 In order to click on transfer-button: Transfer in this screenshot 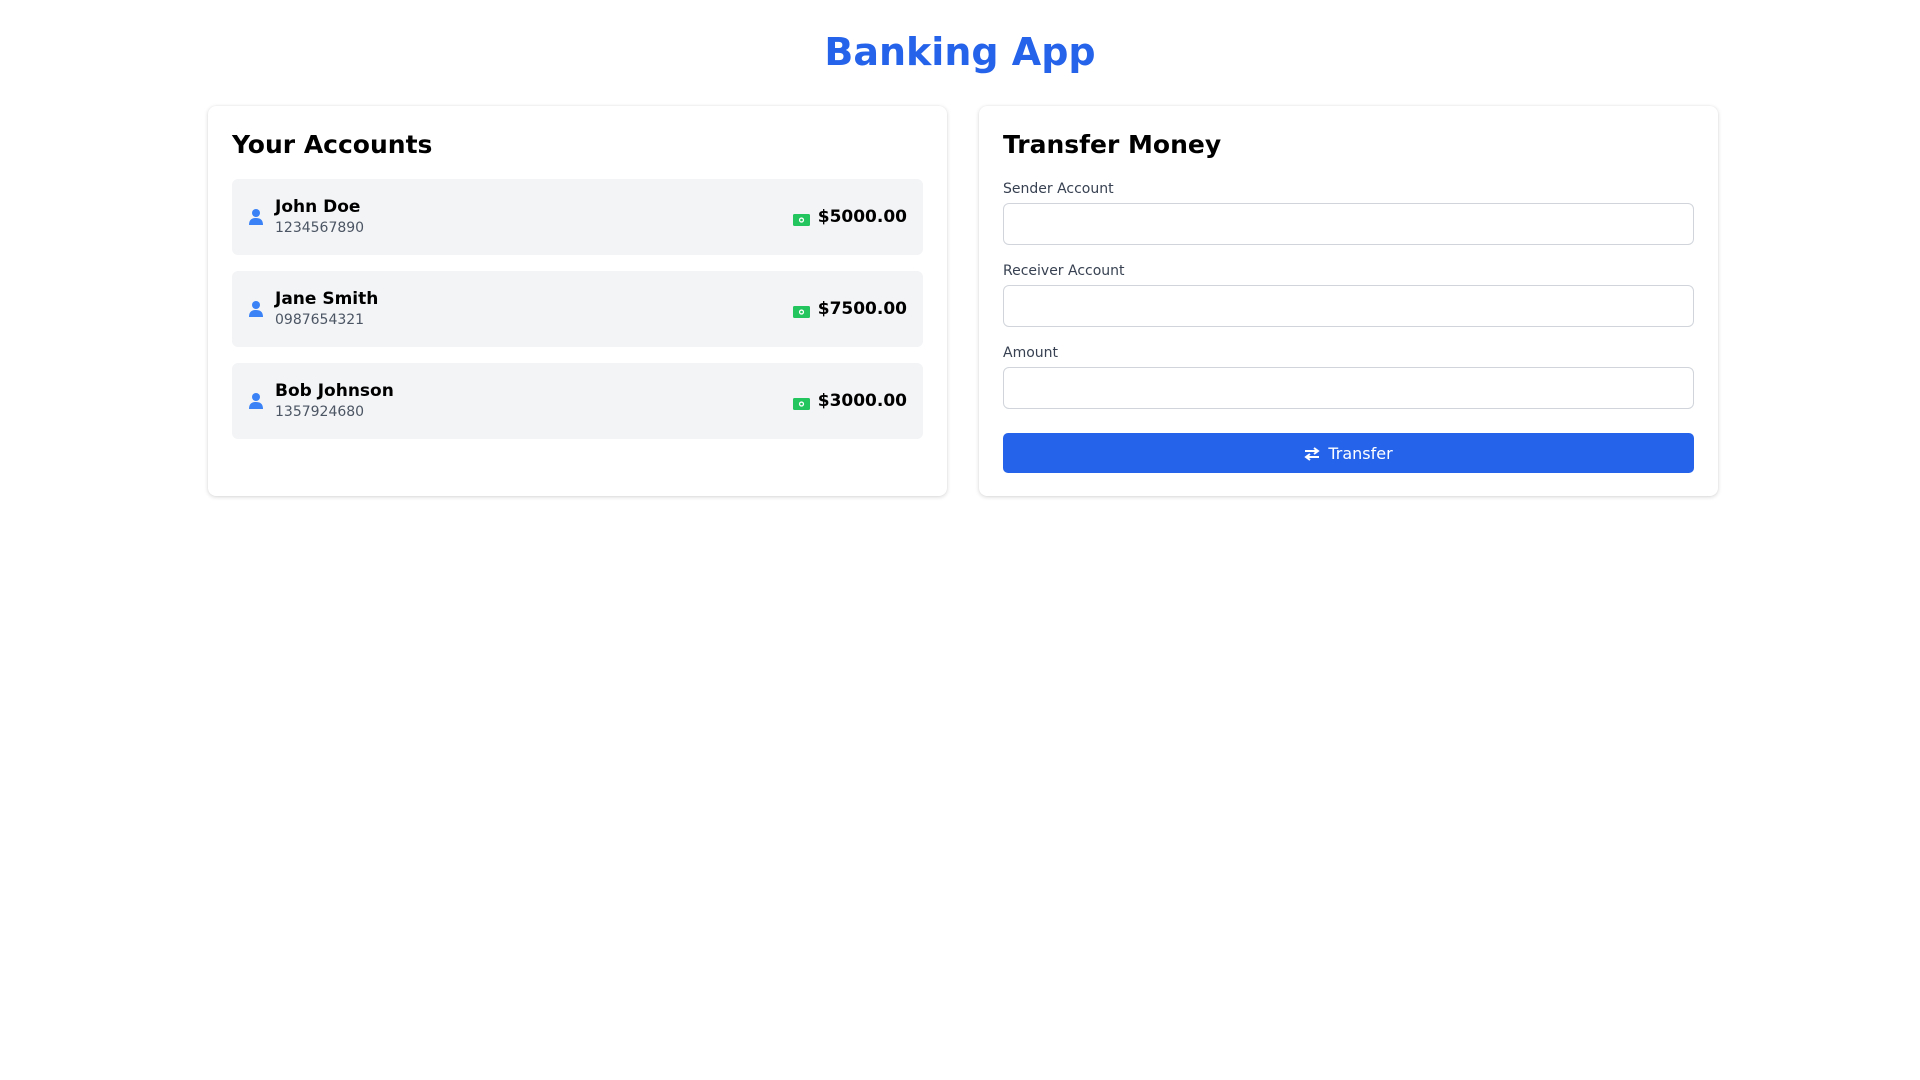, I will do `click(1348, 453)`.